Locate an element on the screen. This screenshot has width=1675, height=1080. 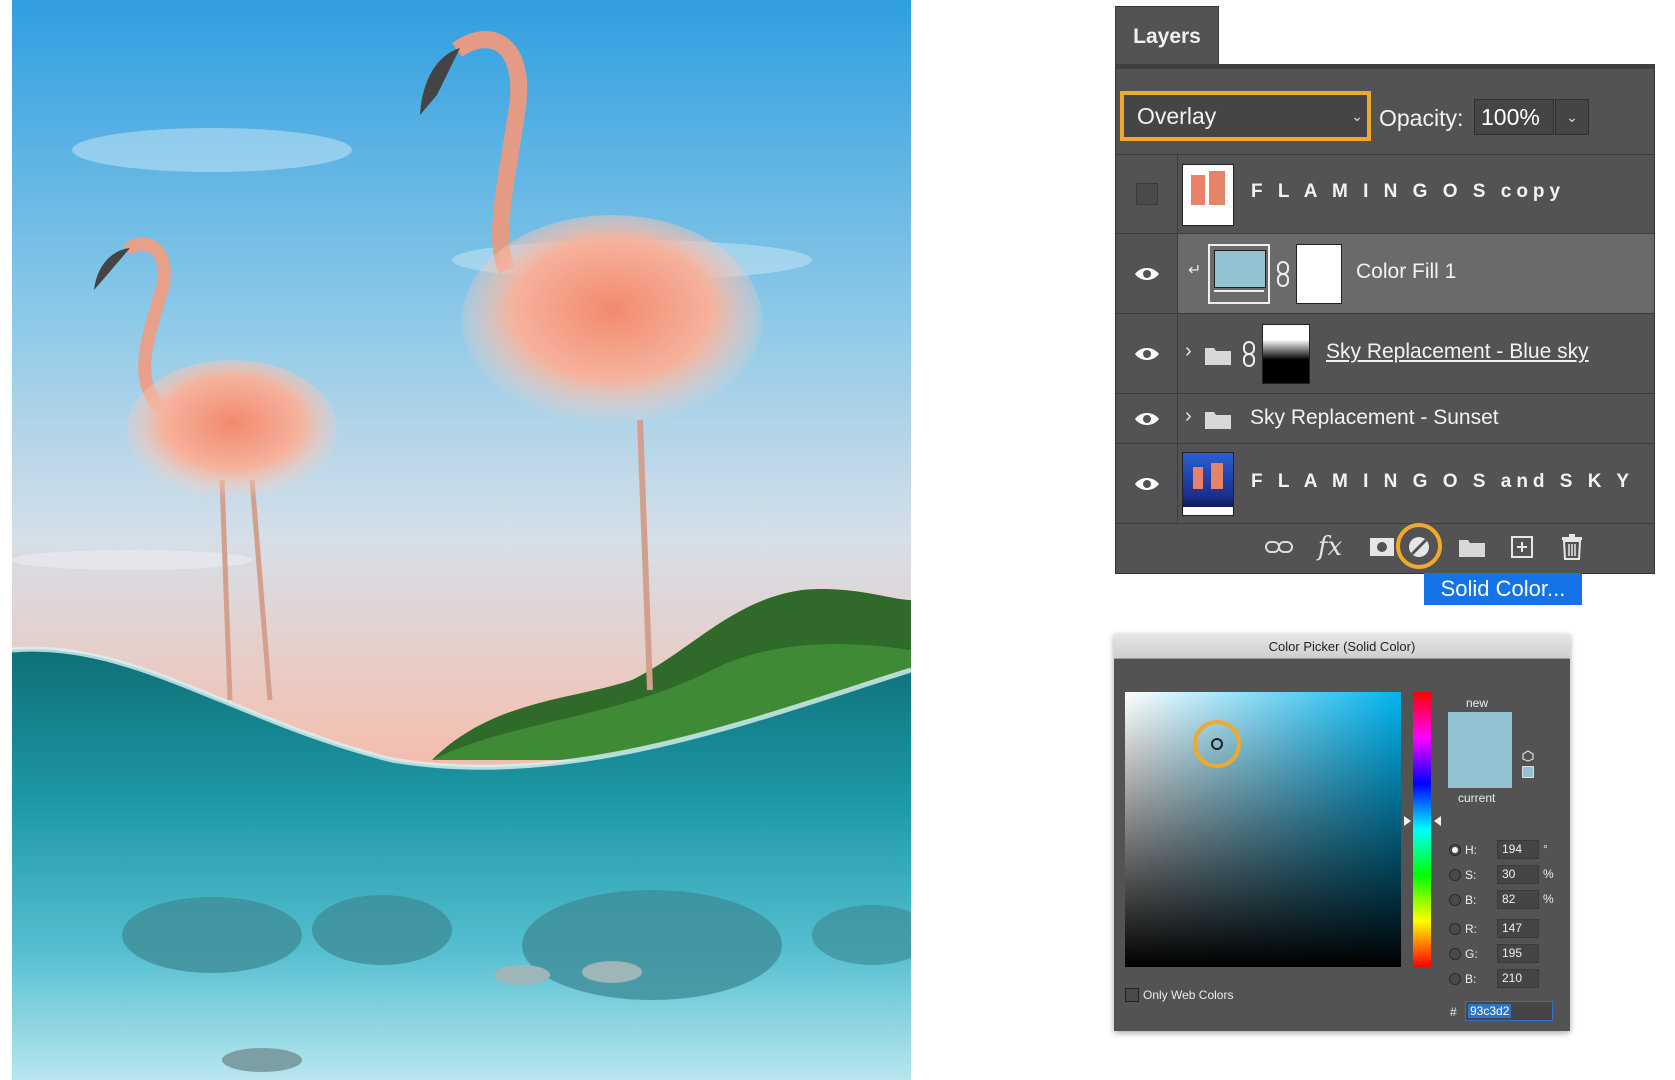
fx-icon: fx is located at coordinates (1330, 547).